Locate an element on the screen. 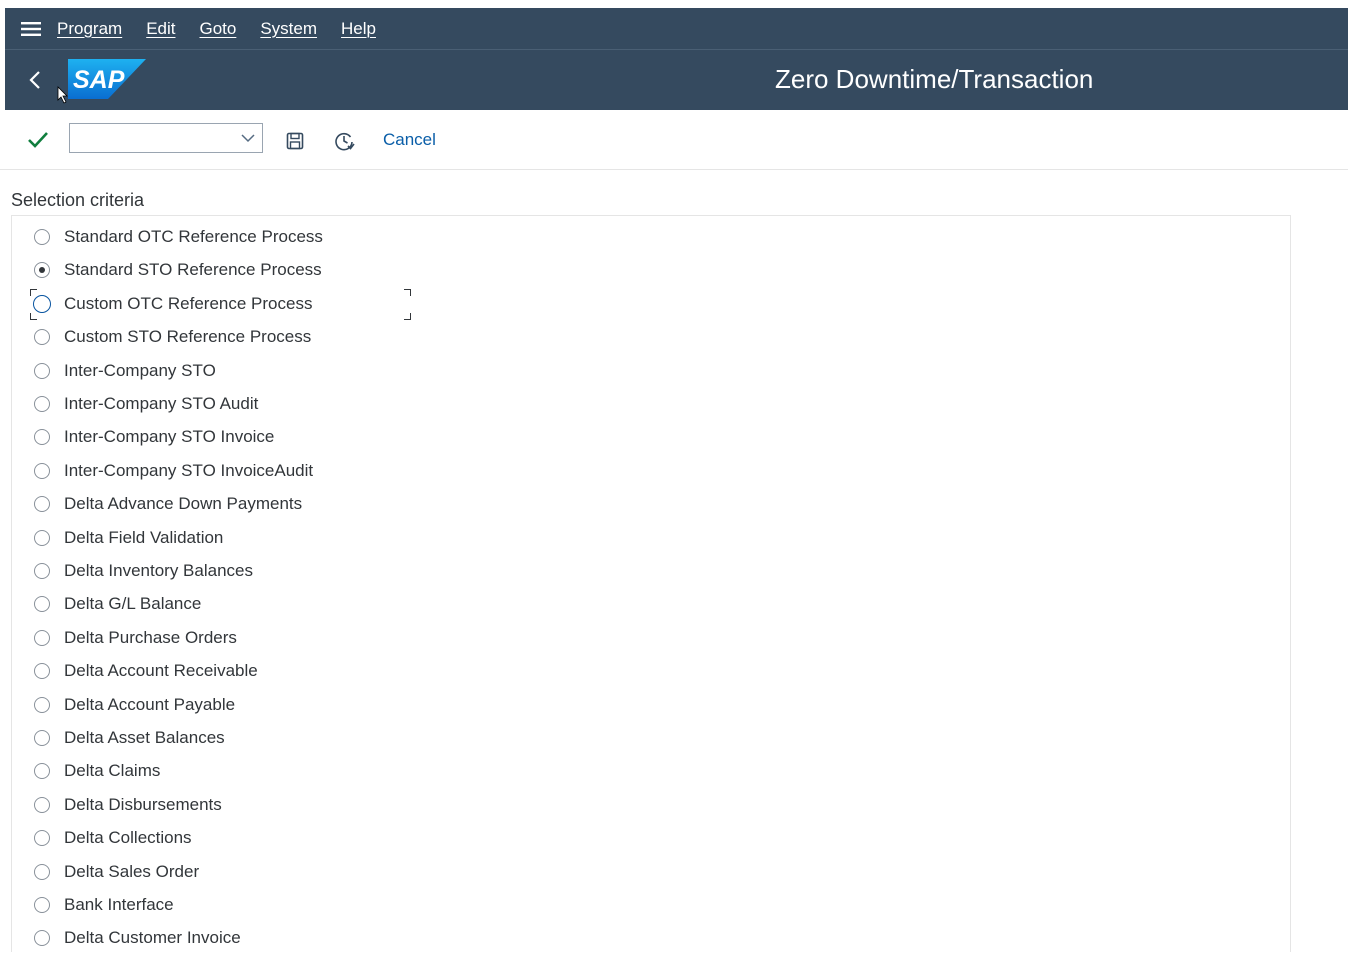 This screenshot has width=1348, height=953. chevron-left-icon is located at coordinates (34, 80).